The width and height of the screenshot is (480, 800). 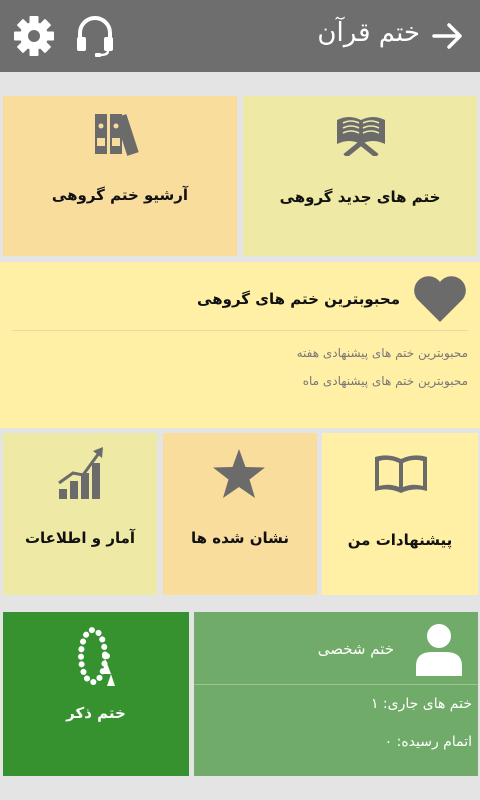 I want to click on my-suggestions-tile: پیشنهادات من, so click(x=400, y=514).